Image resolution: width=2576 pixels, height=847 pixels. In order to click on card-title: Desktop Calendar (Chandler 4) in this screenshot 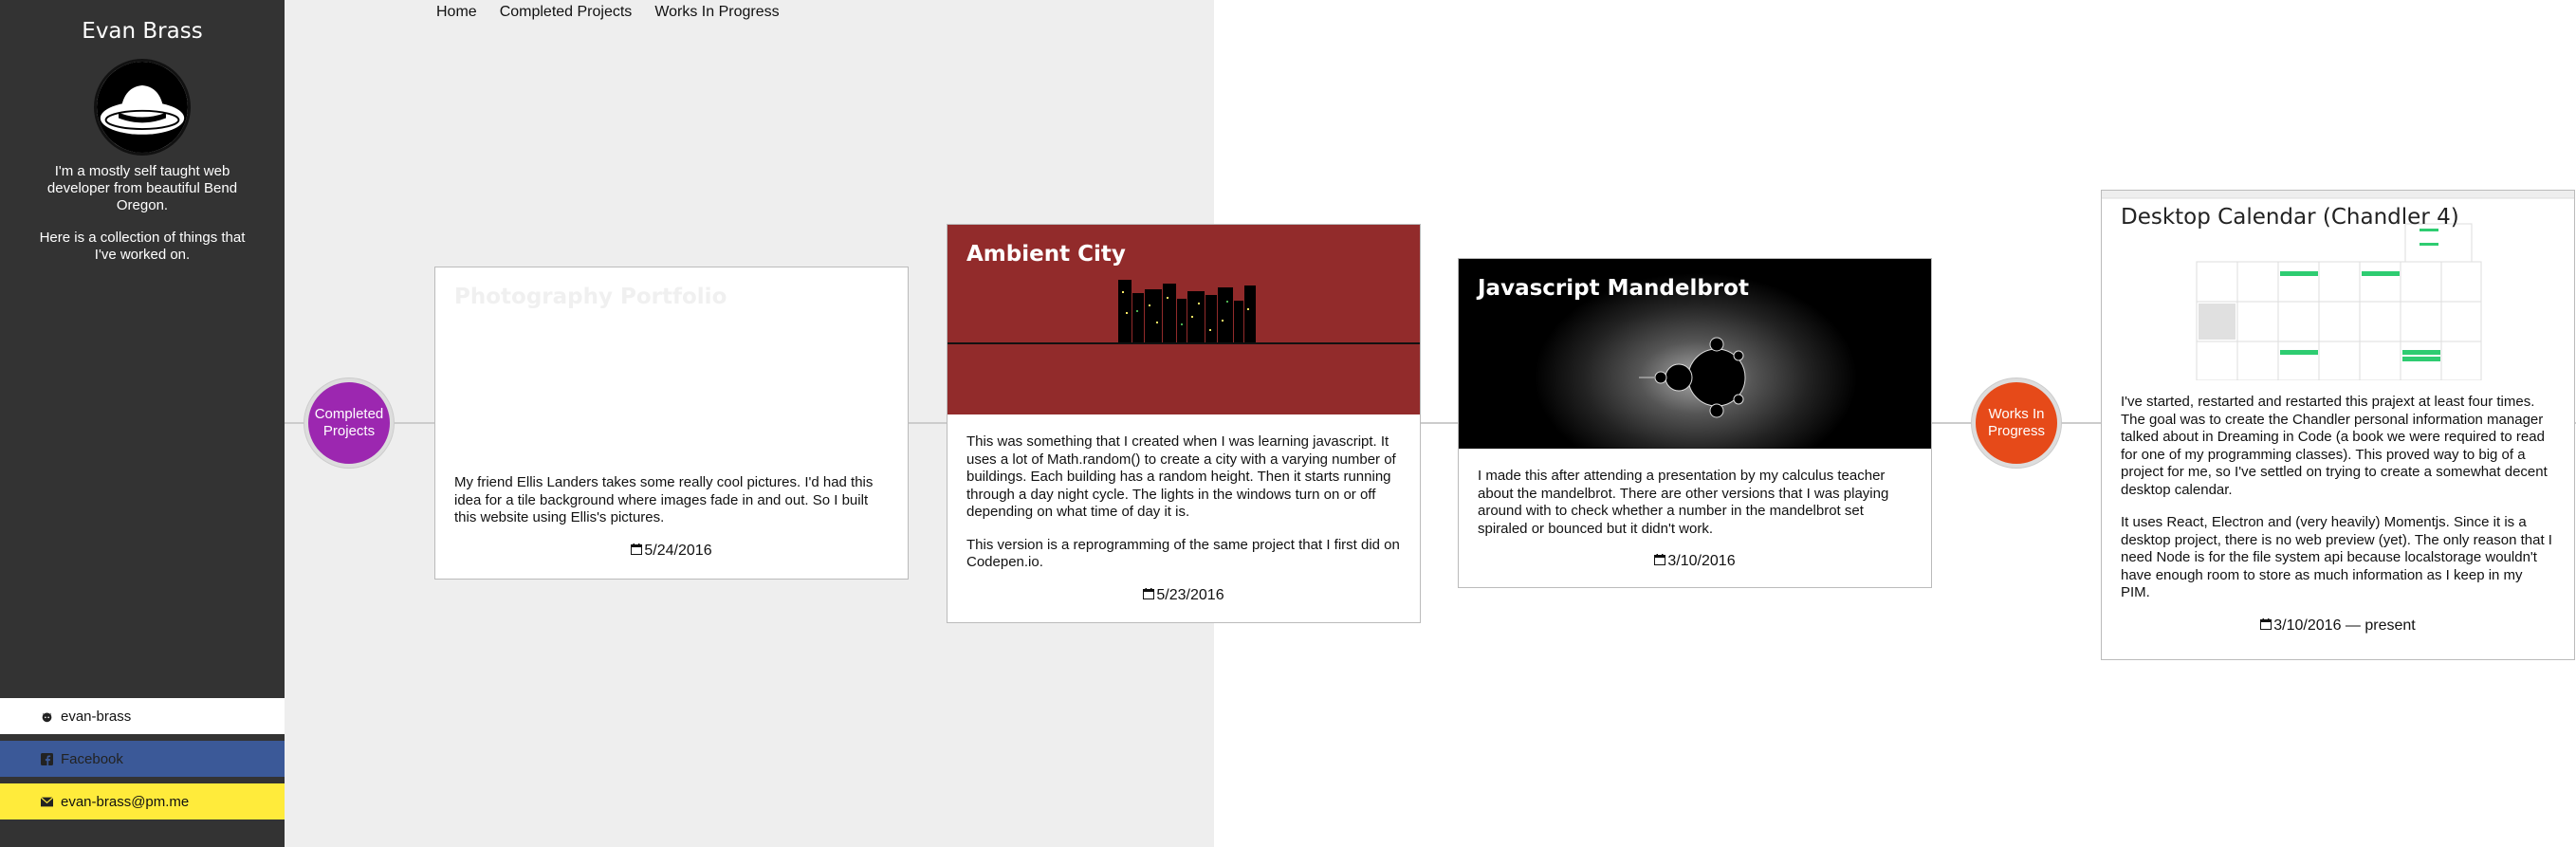, I will do `click(2290, 217)`.